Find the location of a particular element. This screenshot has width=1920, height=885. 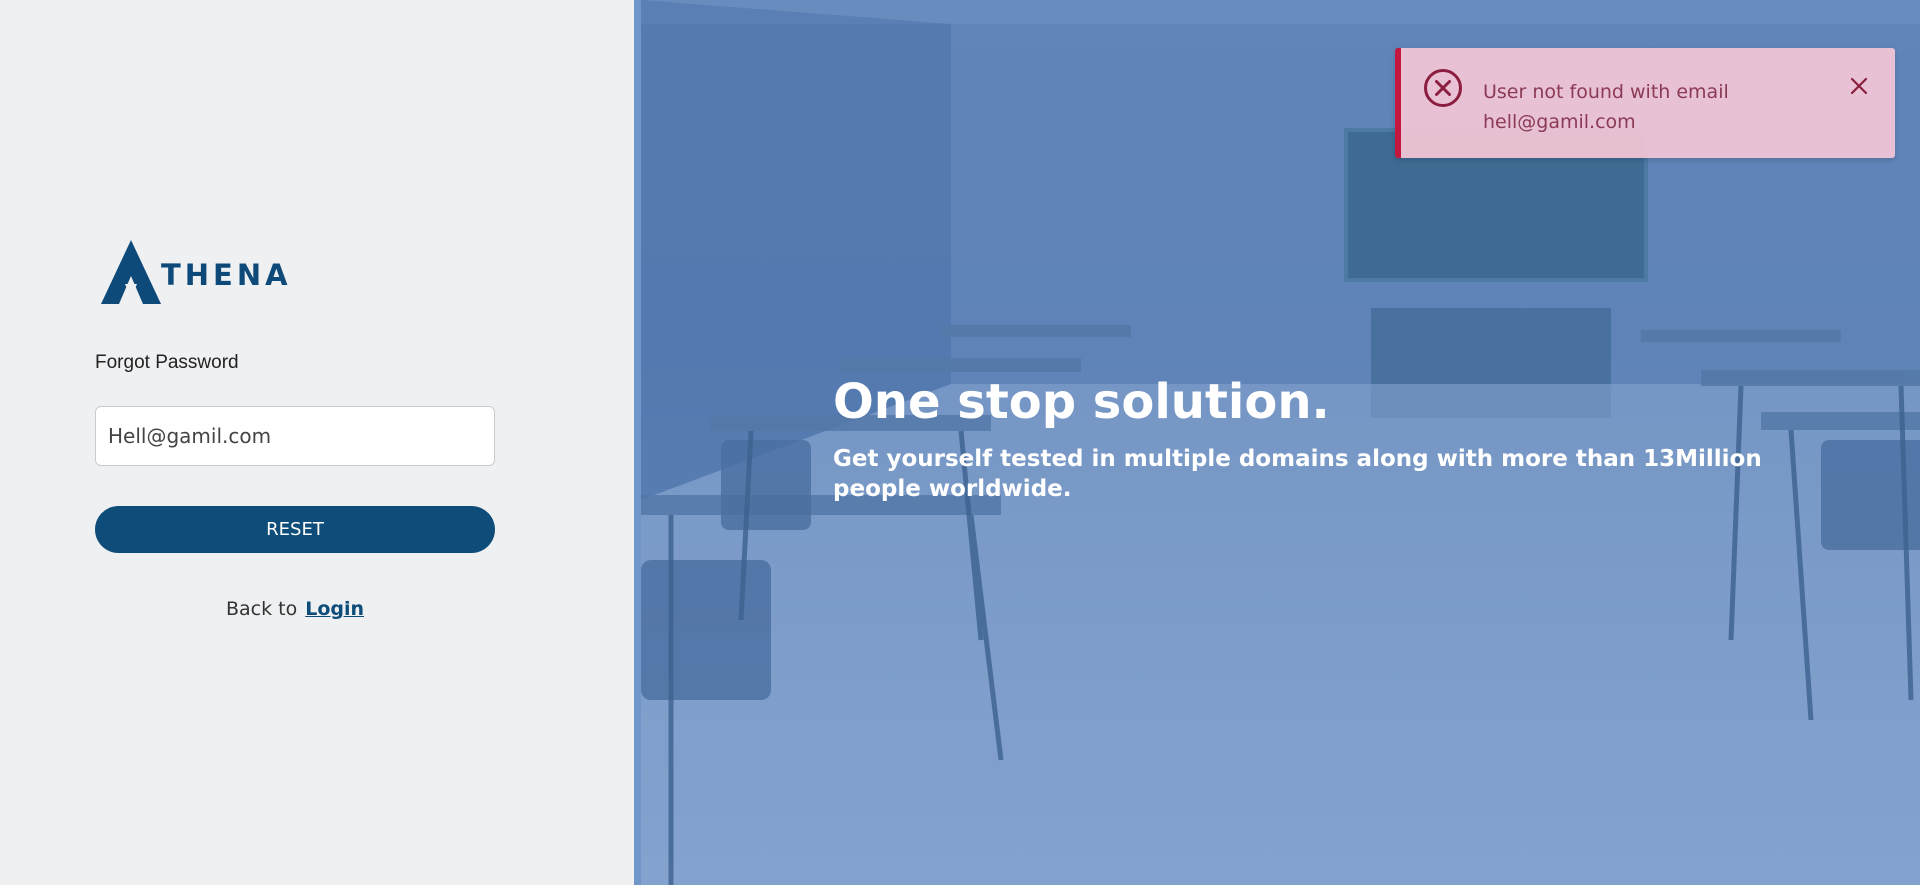

error-toast: User not found with email hell@gamil.com is located at coordinates (1645, 103).